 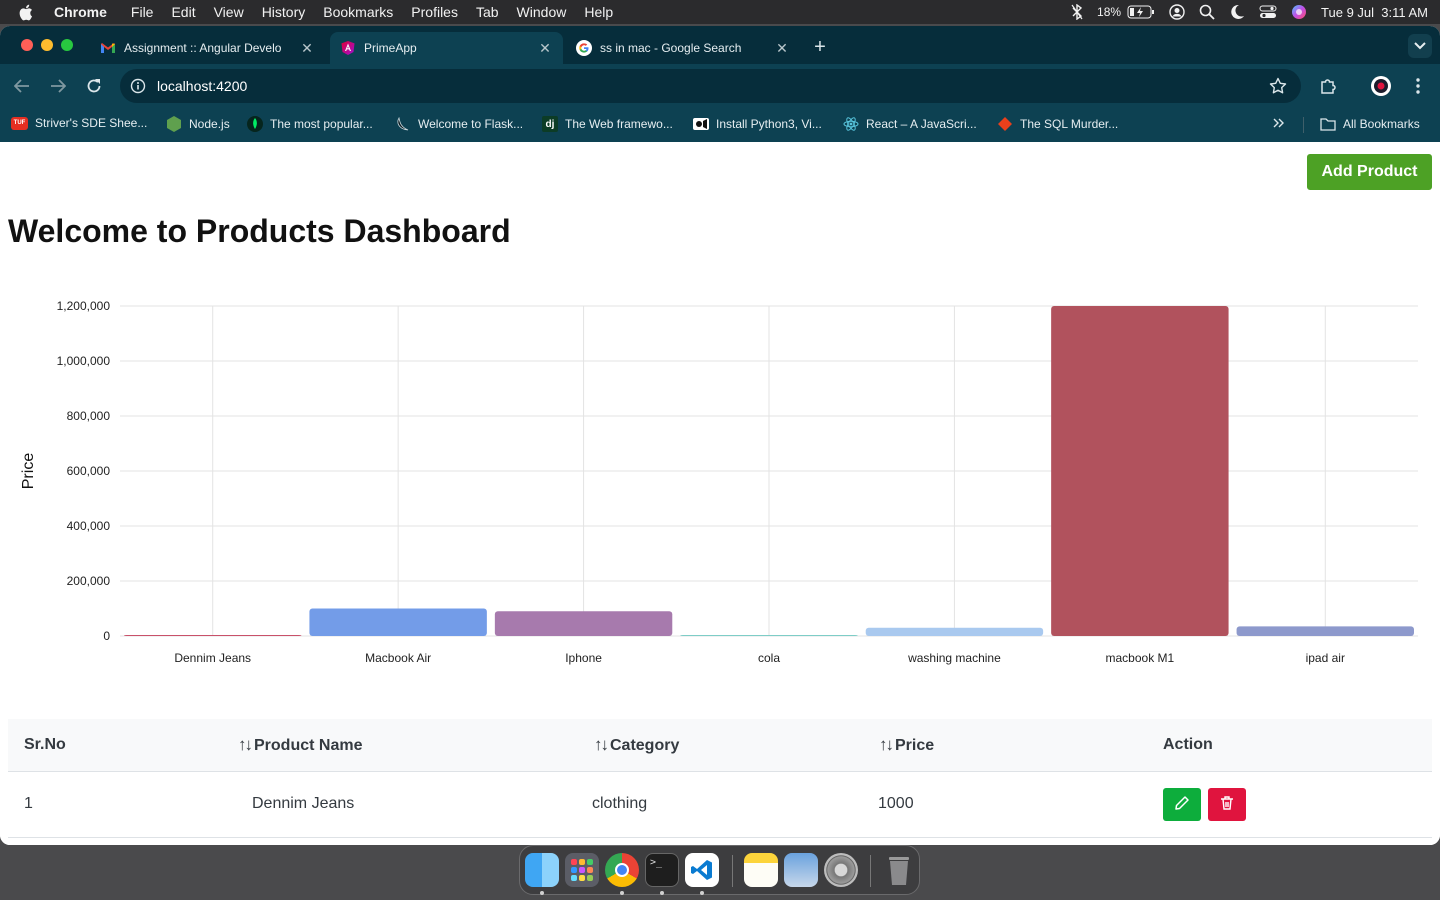 I want to click on close-window-button, so click(x=27, y=45).